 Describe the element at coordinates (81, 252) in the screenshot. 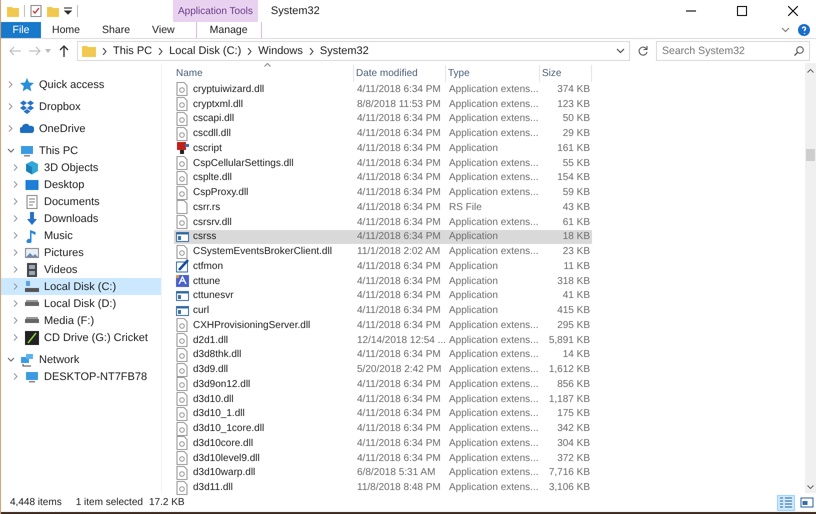

I see `sidebar-item: Pictures` at that location.